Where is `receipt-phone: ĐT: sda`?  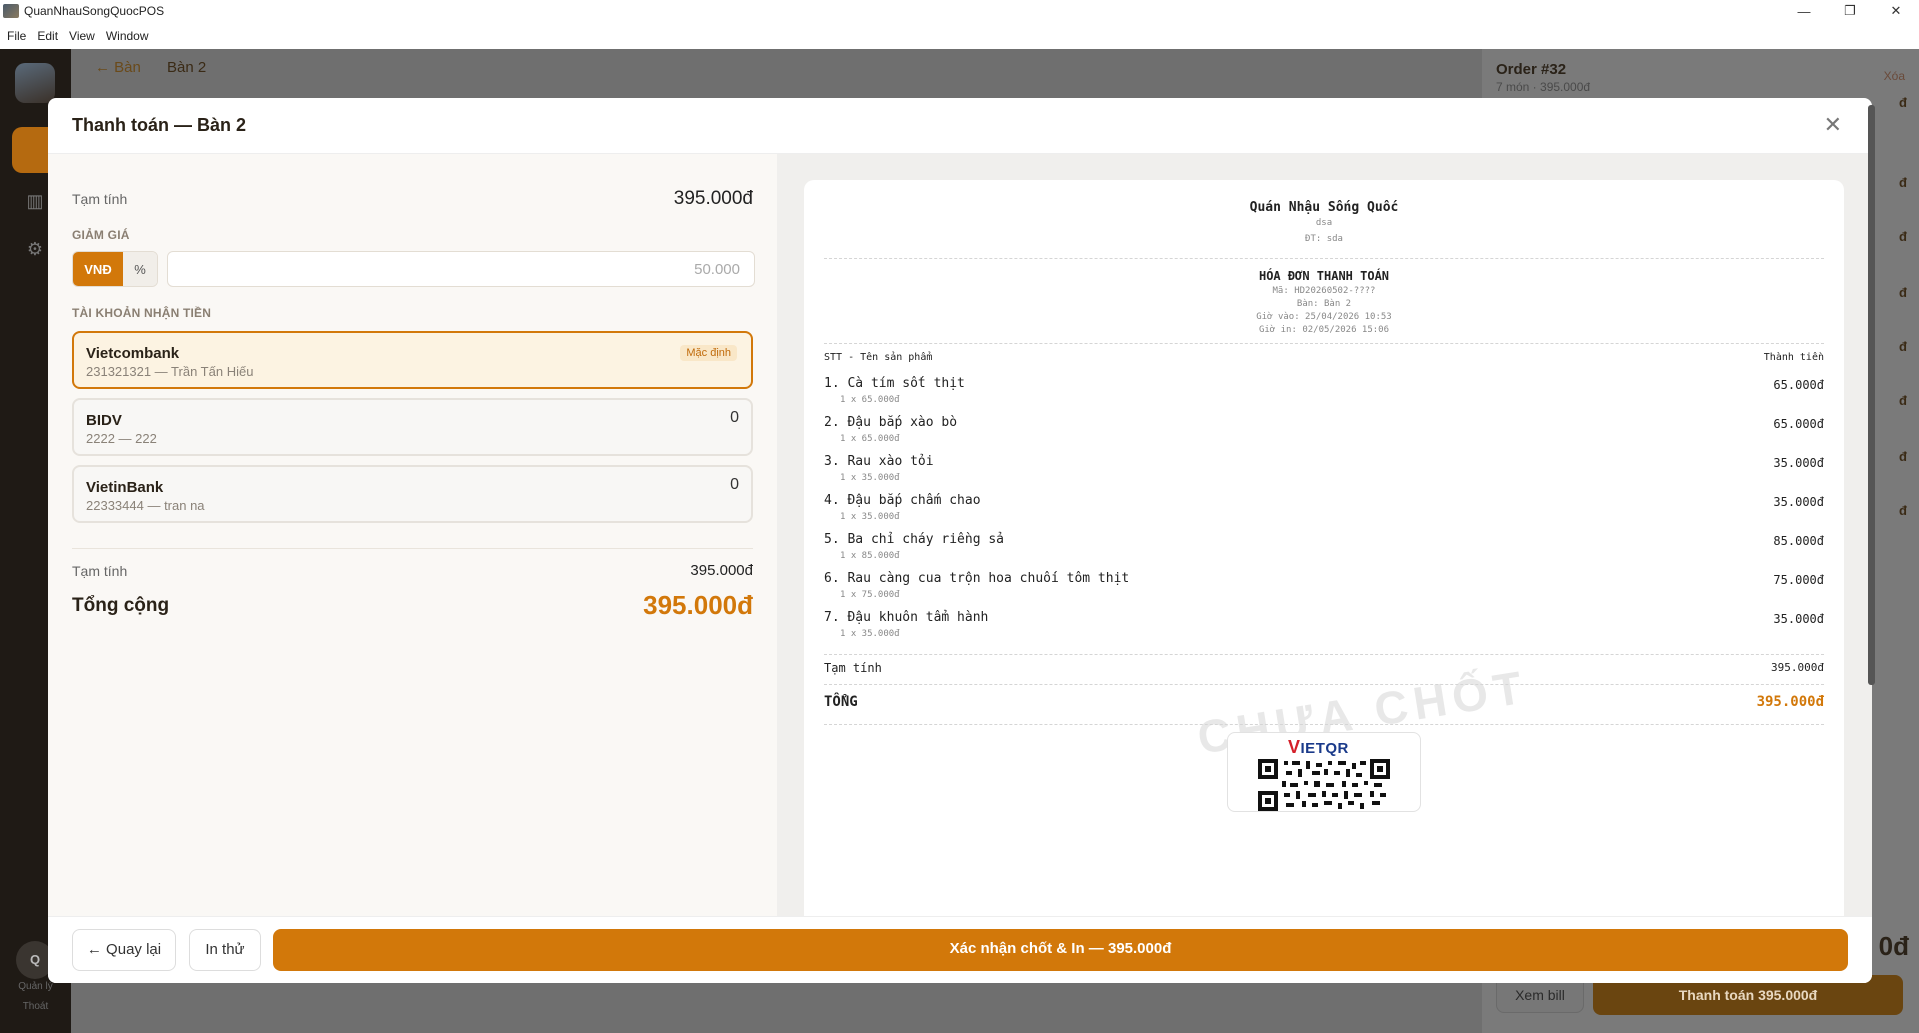 receipt-phone: ĐT: sda is located at coordinates (1324, 239).